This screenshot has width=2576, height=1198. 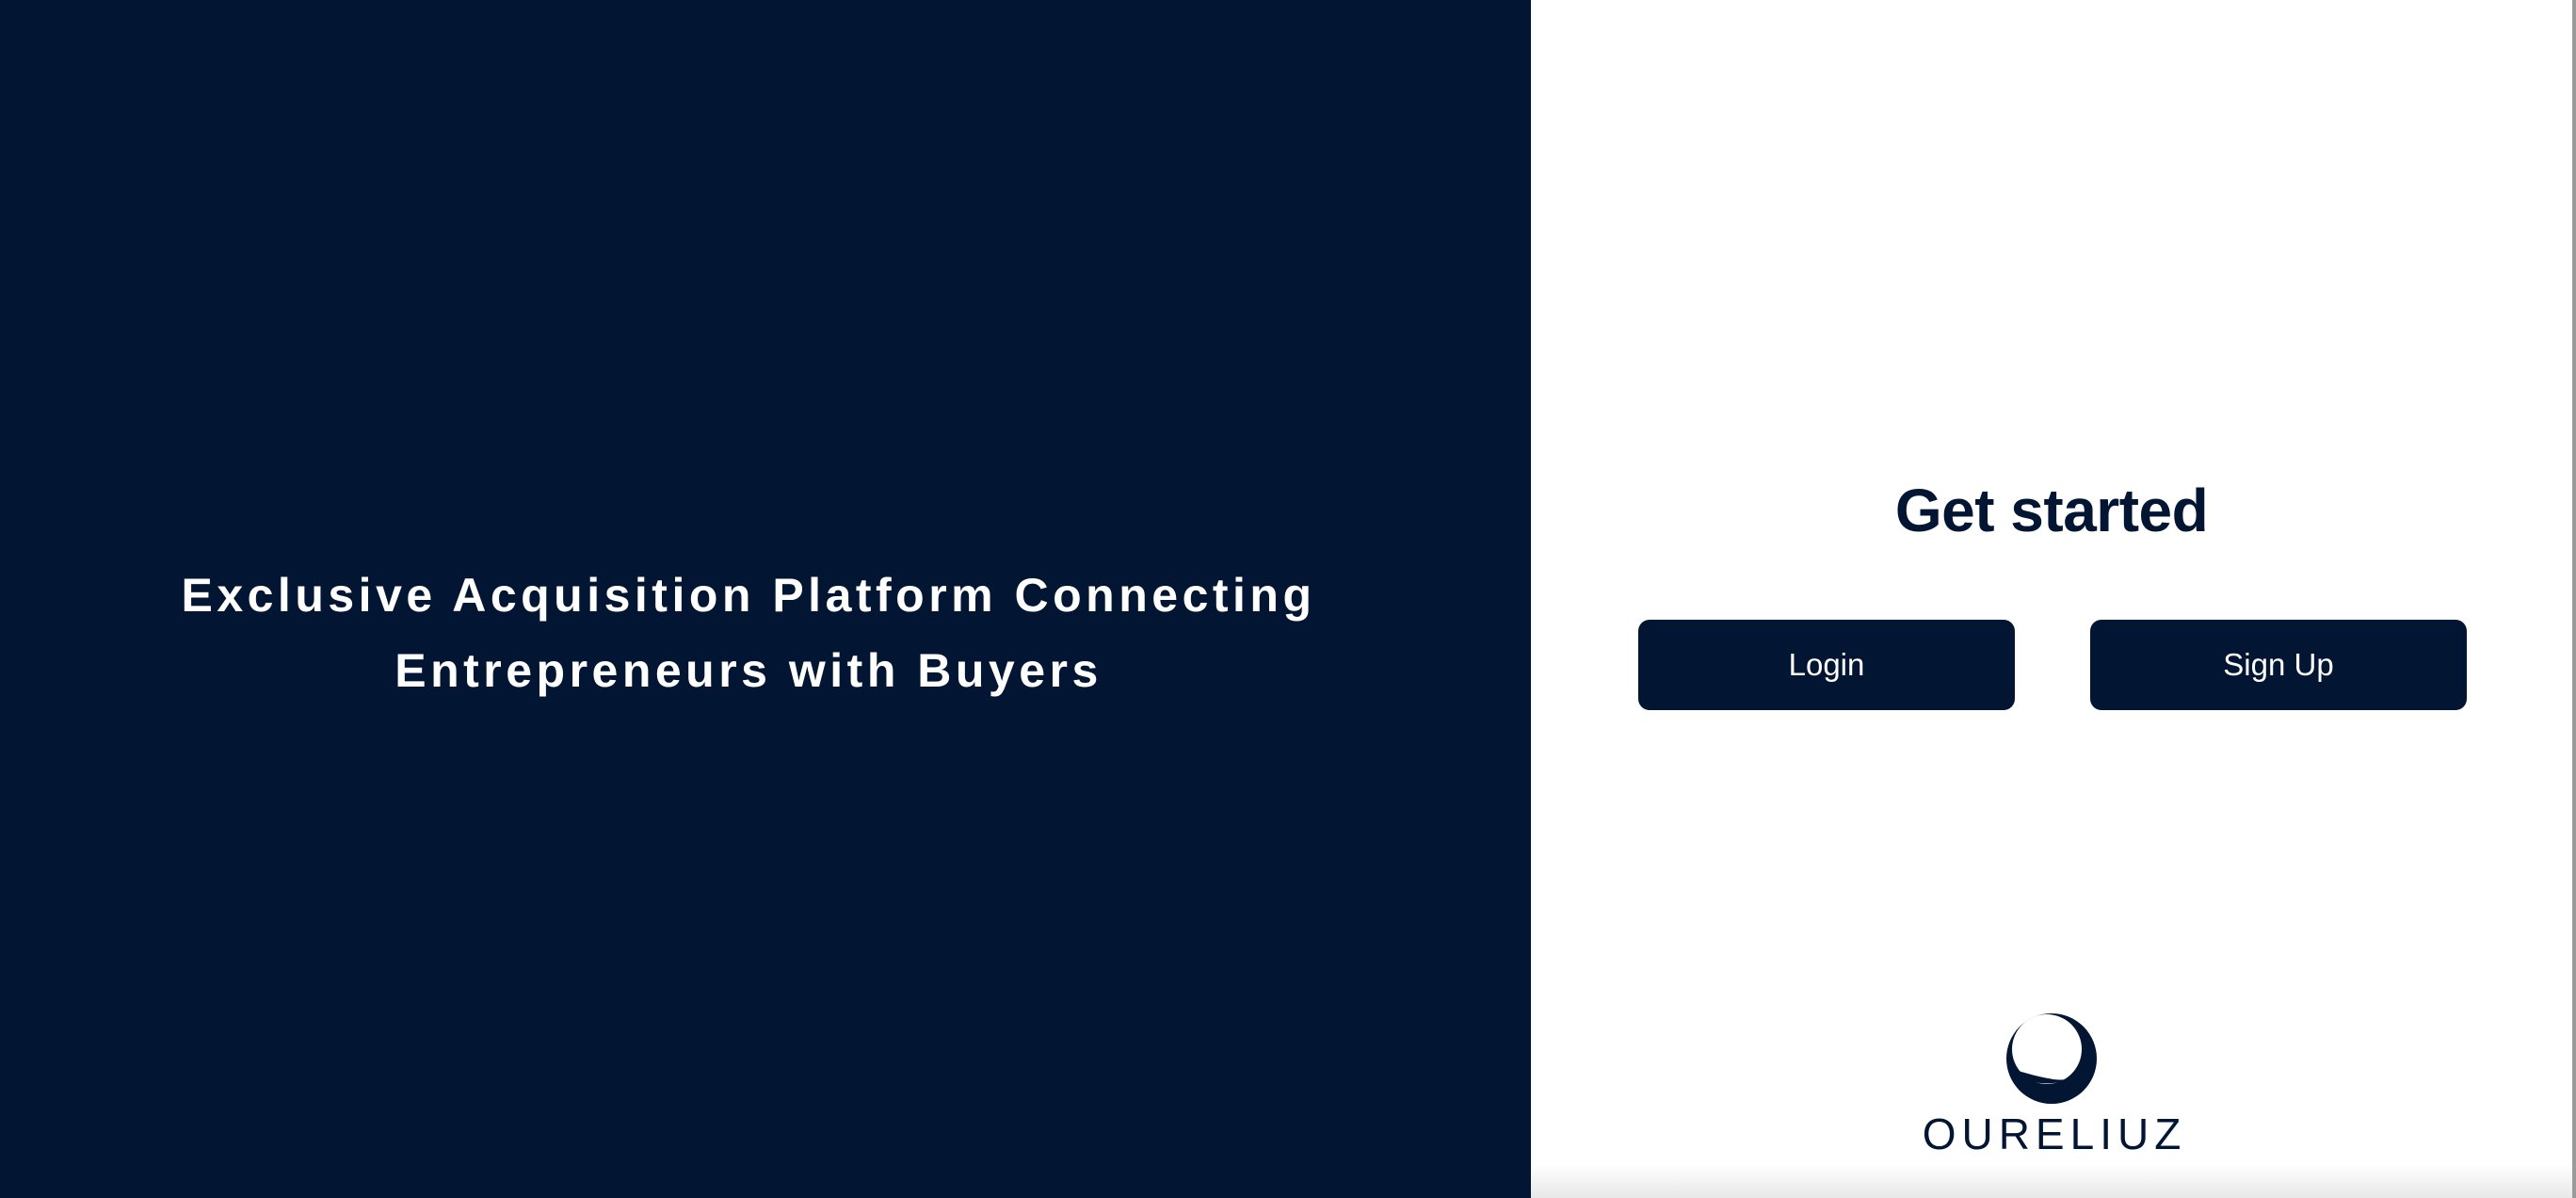 What do you see at coordinates (2574, 599) in the screenshot?
I see `window-edge-divider` at bounding box center [2574, 599].